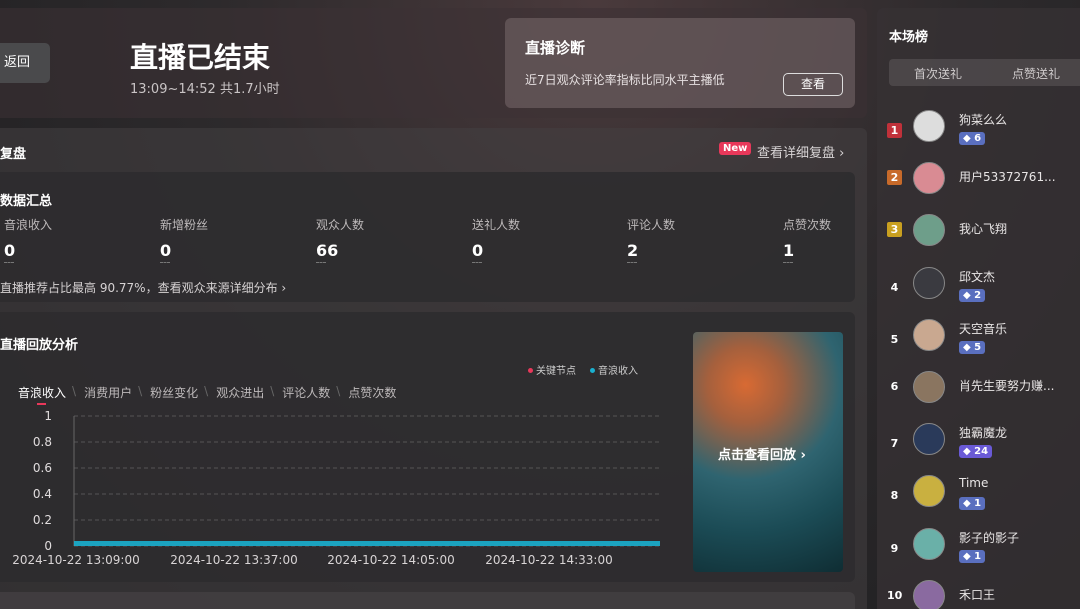 The image size is (1080, 609). Describe the element at coordinates (496, 225) in the screenshot. I see `stat-label: 送礼人数` at that location.